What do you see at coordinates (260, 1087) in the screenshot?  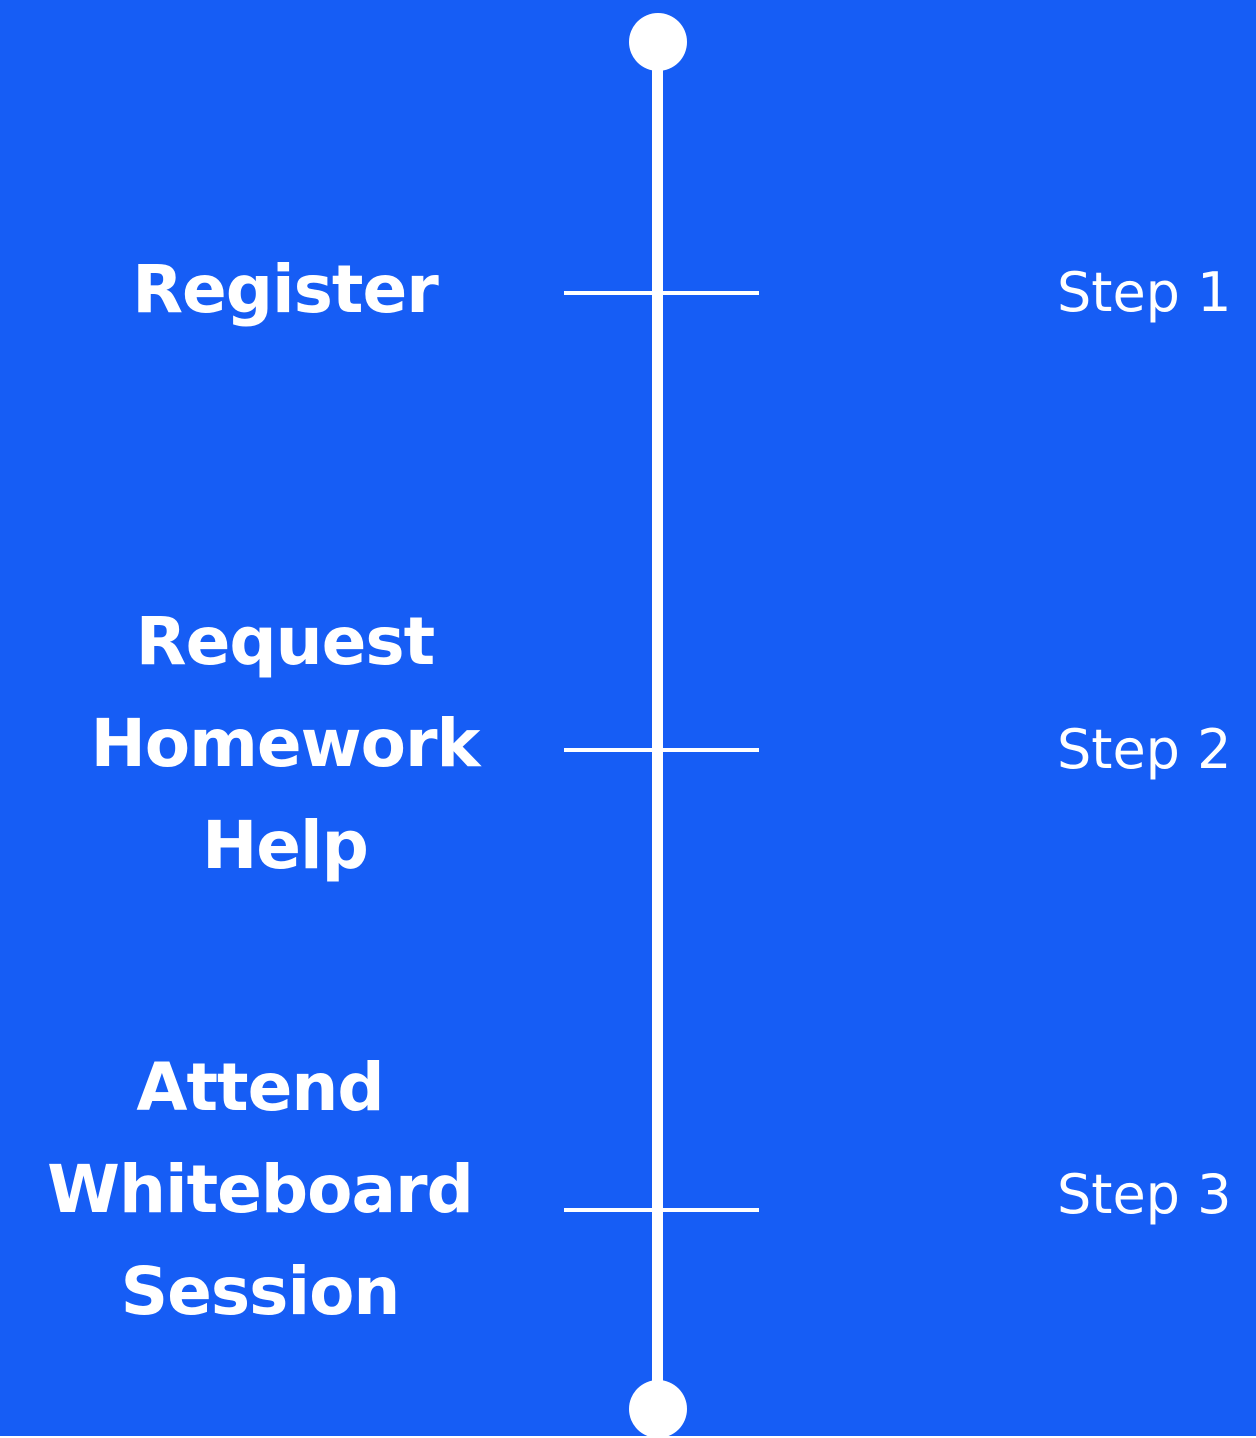 I see `step-3-title-line: Attend` at bounding box center [260, 1087].